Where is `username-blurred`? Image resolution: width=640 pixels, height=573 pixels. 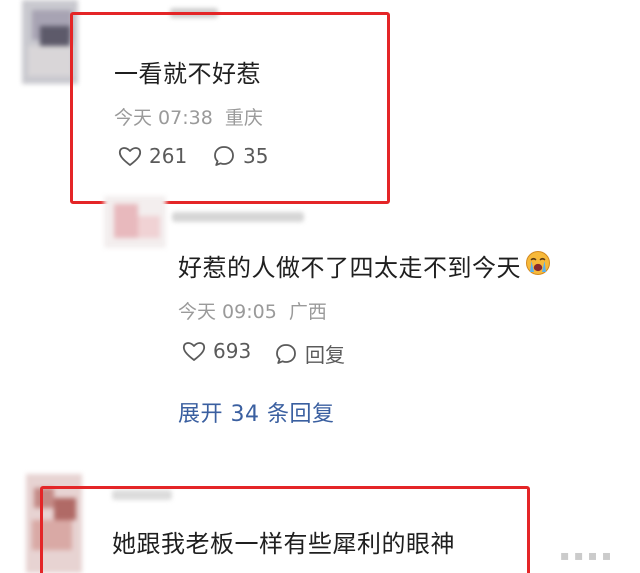 username-blurred is located at coordinates (238, 217).